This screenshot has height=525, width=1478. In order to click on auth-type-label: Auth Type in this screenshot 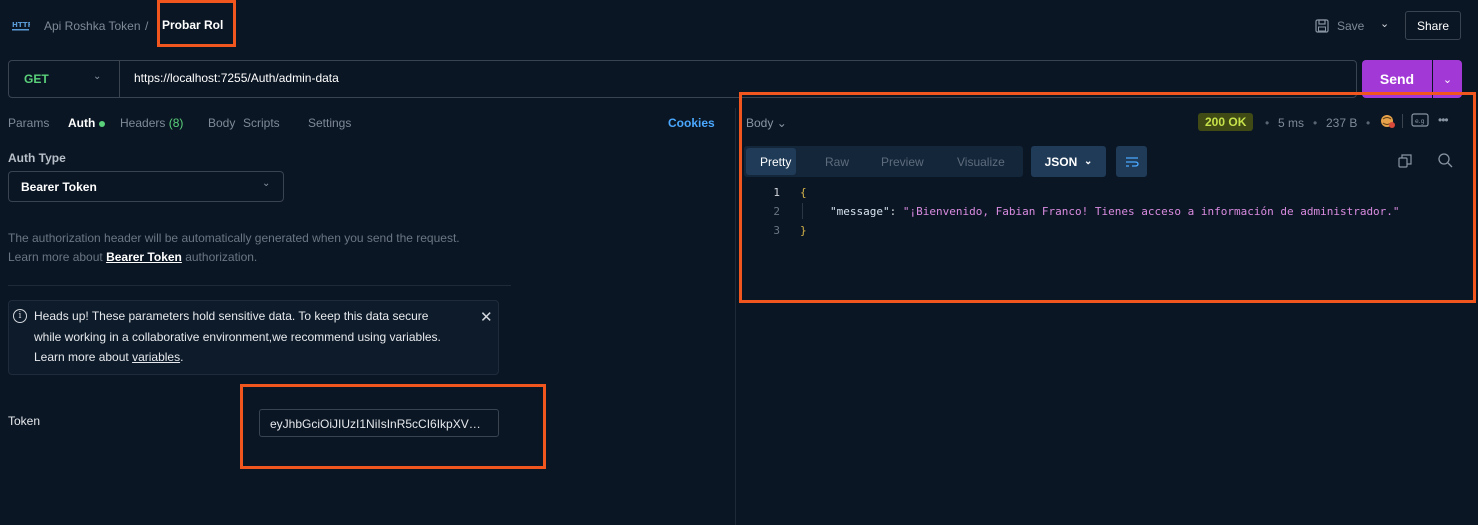, I will do `click(37, 158)`.